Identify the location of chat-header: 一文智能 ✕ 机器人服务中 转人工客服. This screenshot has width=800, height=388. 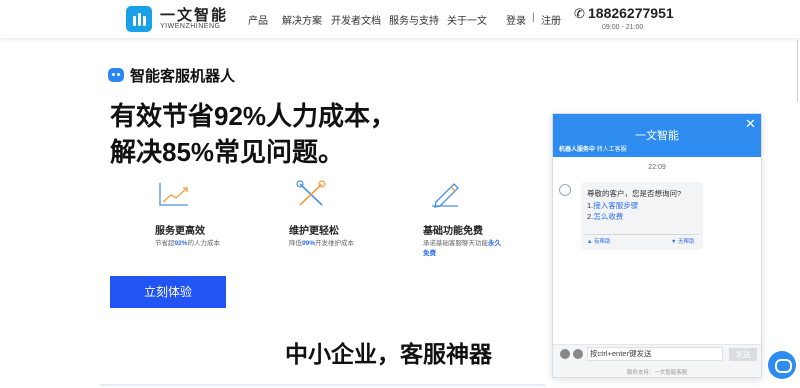
(657, 135).